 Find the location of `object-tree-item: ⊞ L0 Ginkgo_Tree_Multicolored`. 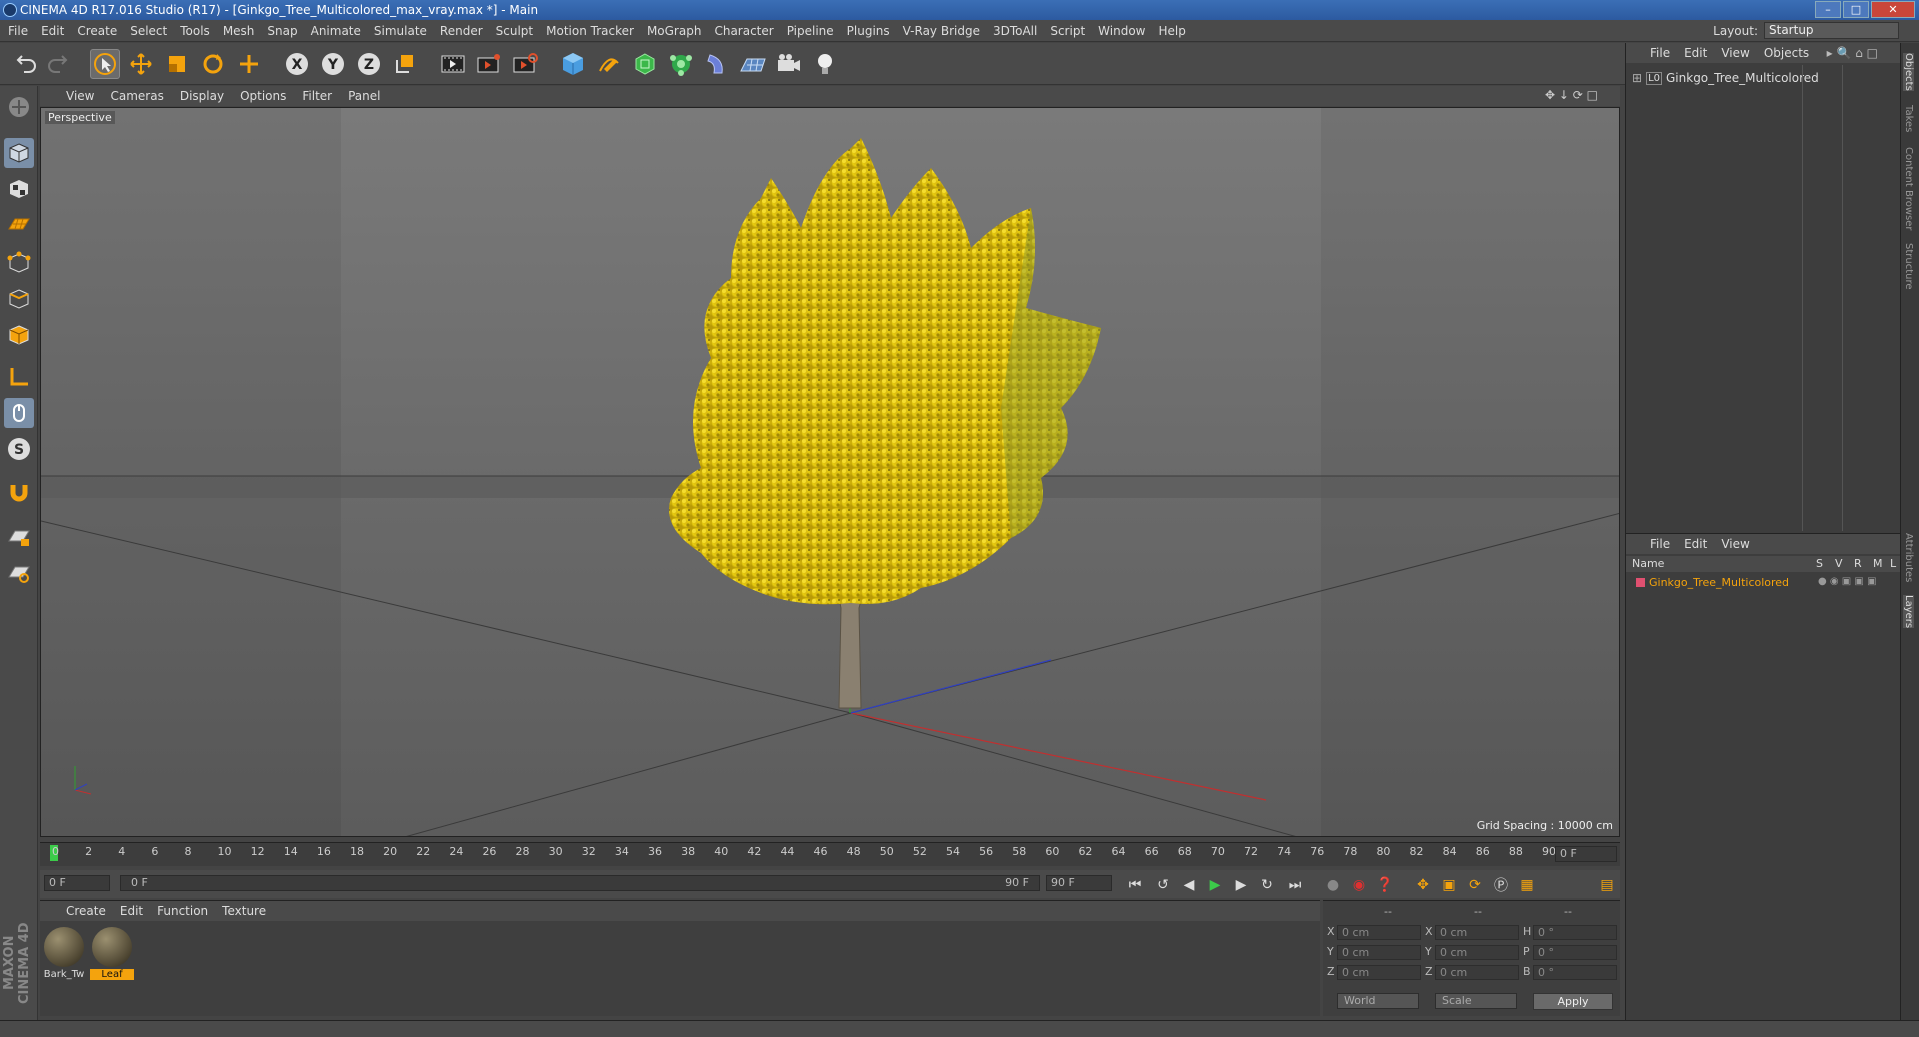

object-tree-item: ⊞ L0 Ginkgo_Tree_Multicolored is located at coordinates (1725, 78).